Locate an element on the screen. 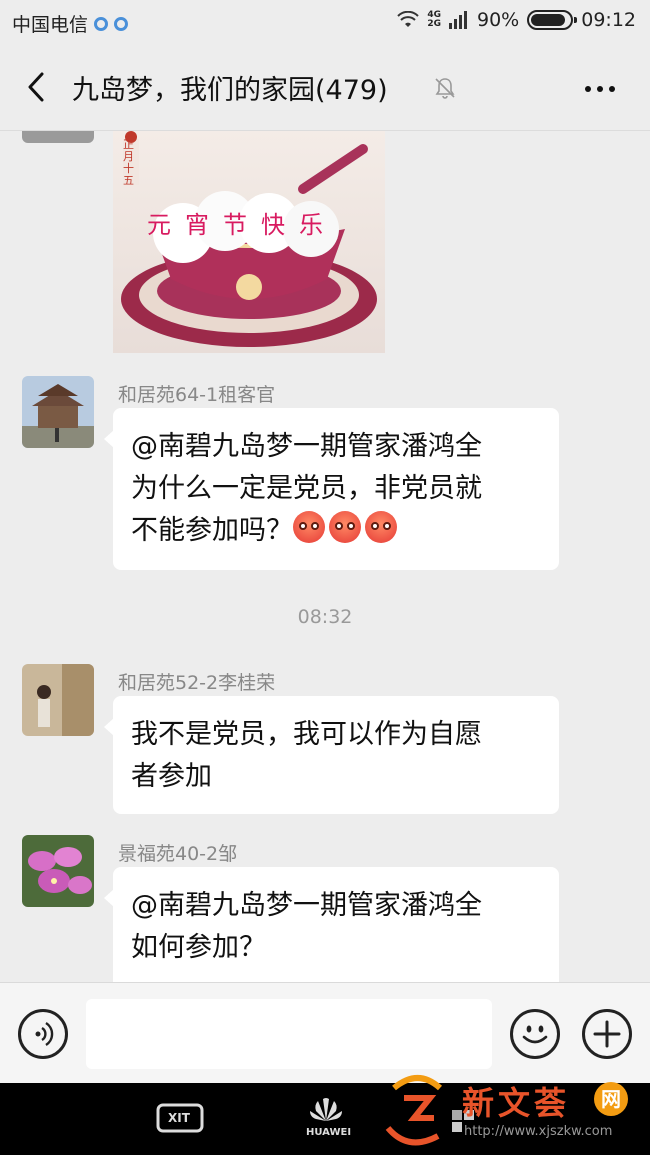 This screenshot has height=1155, width=650. back-arrow-icon is located at coordinates (37, 87).